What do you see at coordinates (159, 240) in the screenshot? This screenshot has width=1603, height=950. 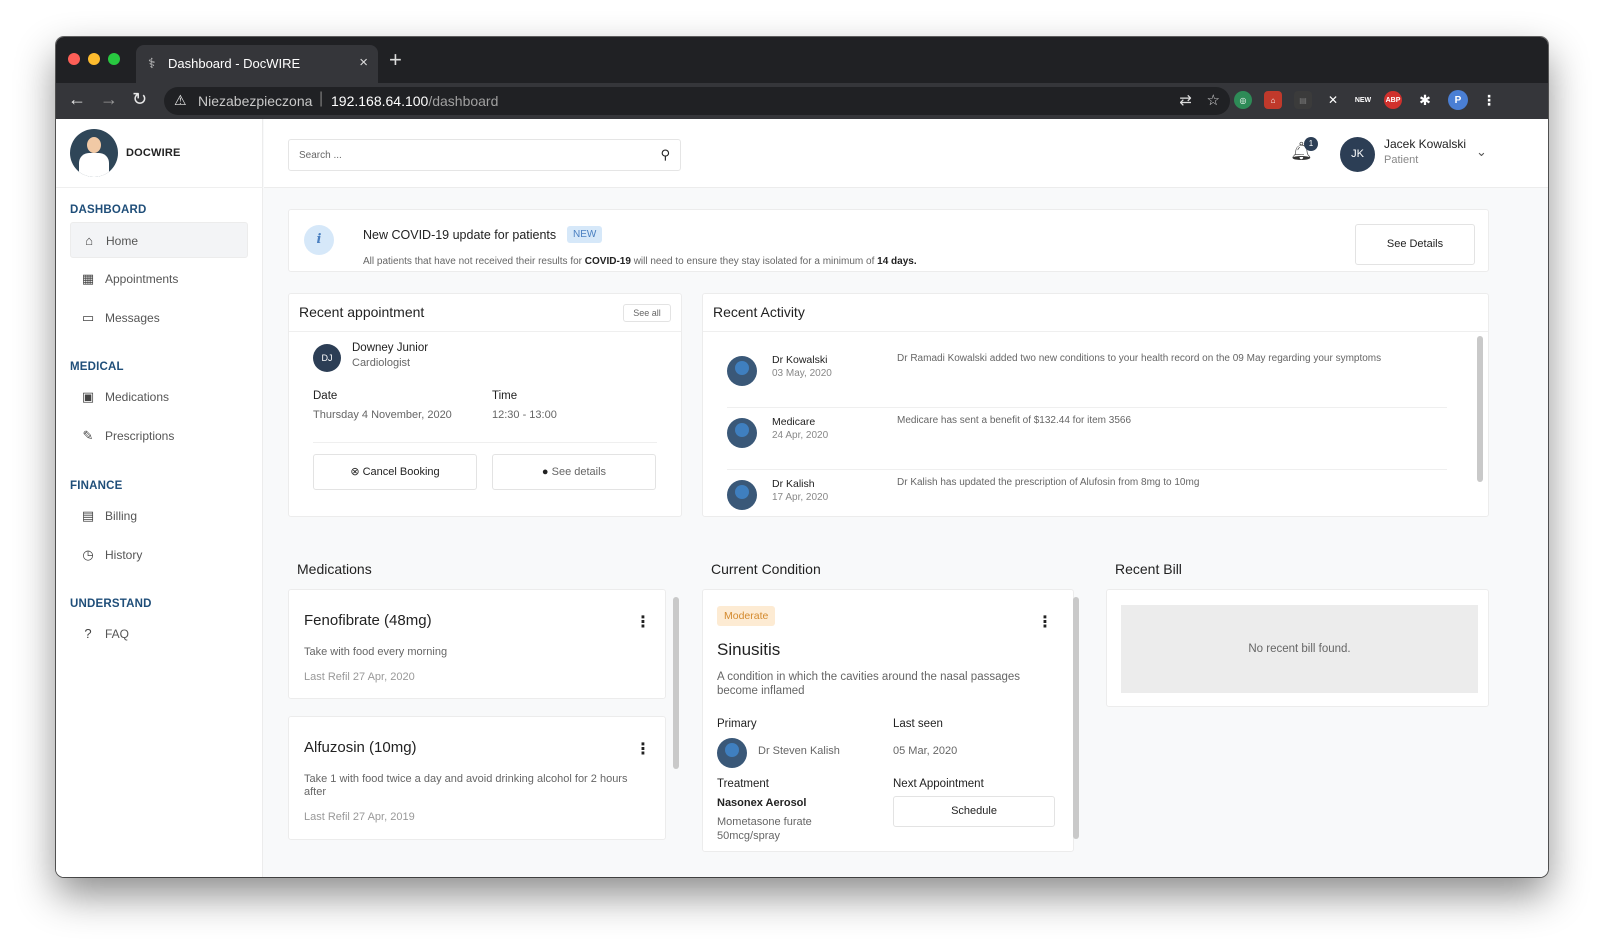 I see `sidebar-item-home: ⌂ Home` at bounding box center [159, 240].